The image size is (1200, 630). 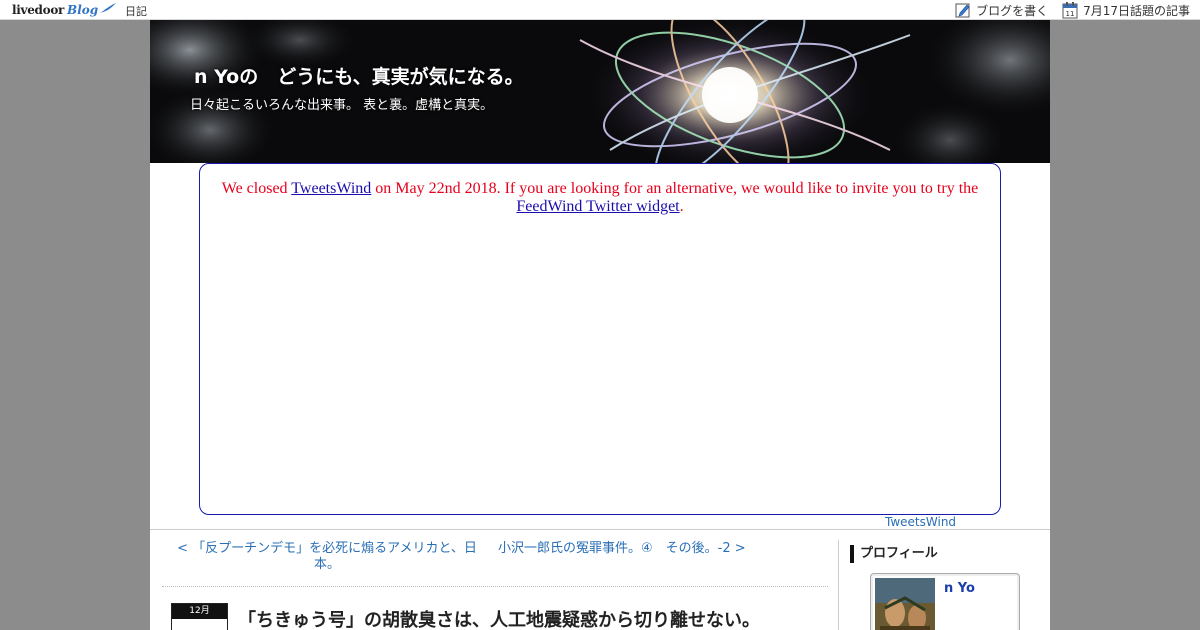 What do you see at coordinates (920, 522) in the screenshot?
I see `tweetswind-footer-link: TweetsWind` at bounding box center [920, 522].